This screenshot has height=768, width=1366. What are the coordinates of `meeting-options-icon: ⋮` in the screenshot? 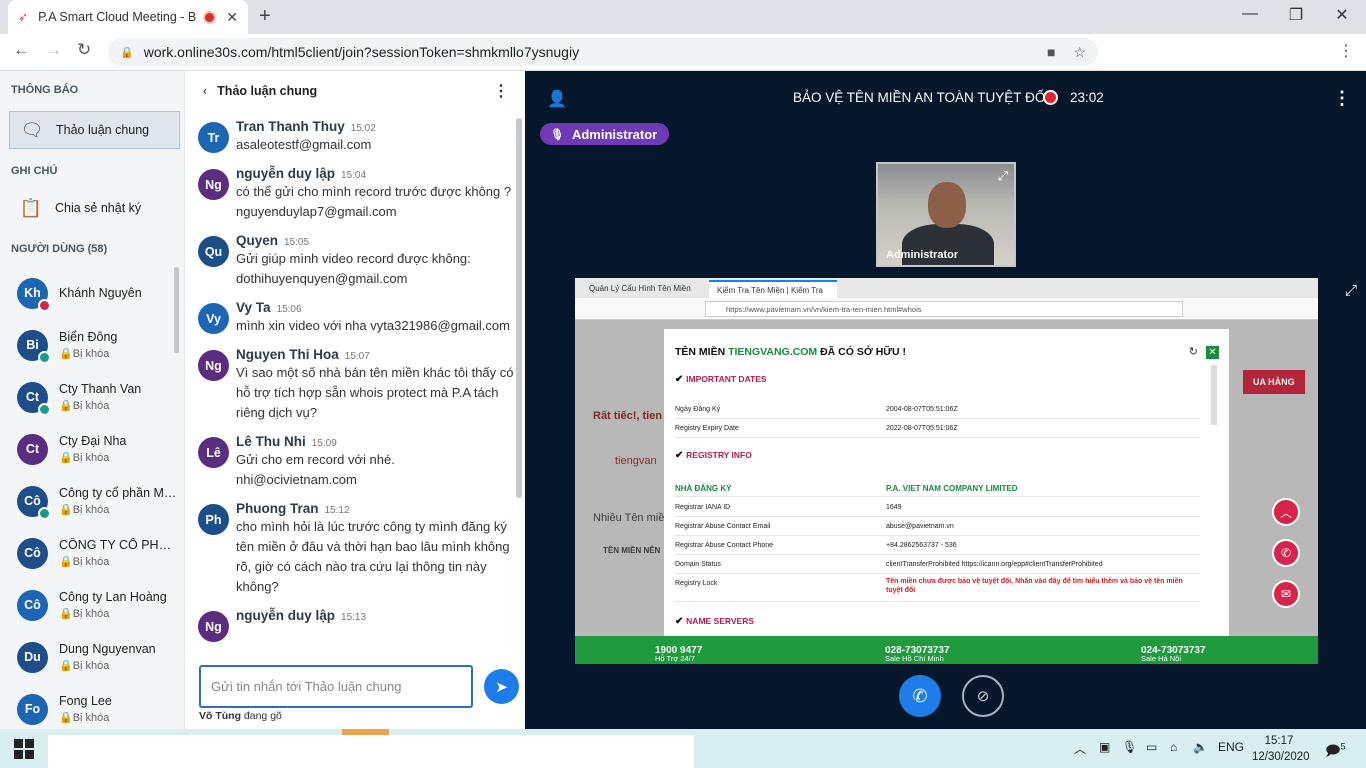 It's located at (1342, 98).